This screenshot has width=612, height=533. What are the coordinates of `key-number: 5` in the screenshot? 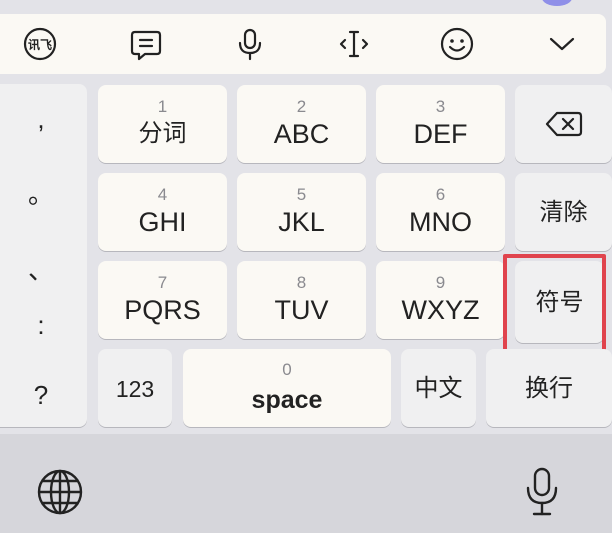 It's located at (301, 194).